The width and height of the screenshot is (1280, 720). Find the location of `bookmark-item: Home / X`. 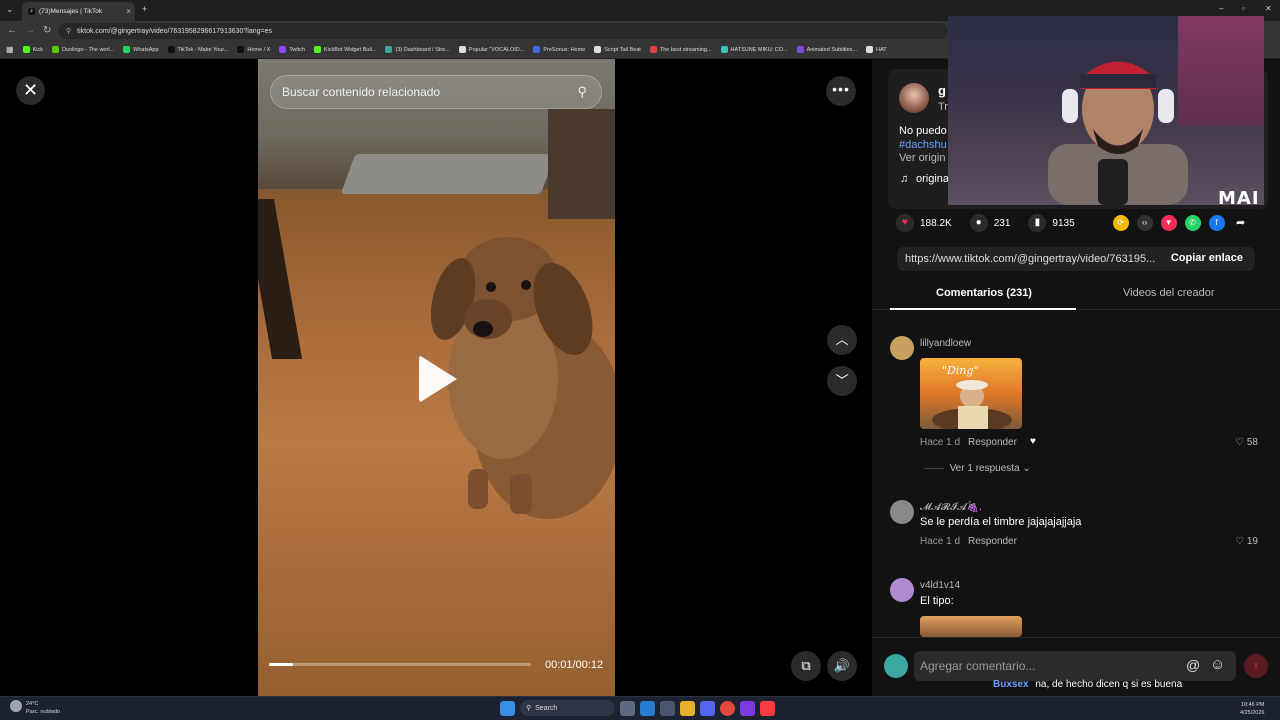

bookmark-item: Home / X is located at coordinates (253, 49).